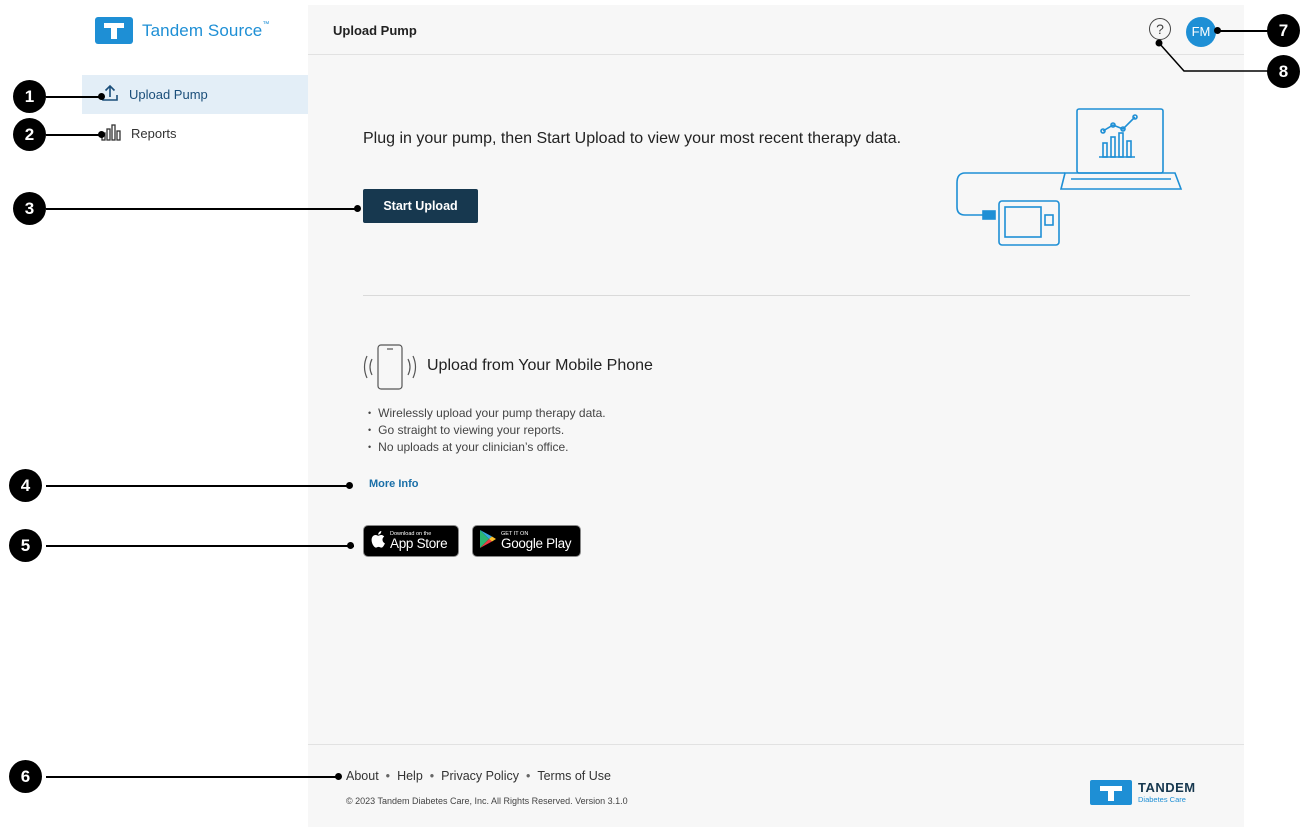  What do you see at coordinates (540, 365) in the screenshot?
I see `mobile-upload-title: Upload from Your Mobile Phone` at bounding box center [540, 365].